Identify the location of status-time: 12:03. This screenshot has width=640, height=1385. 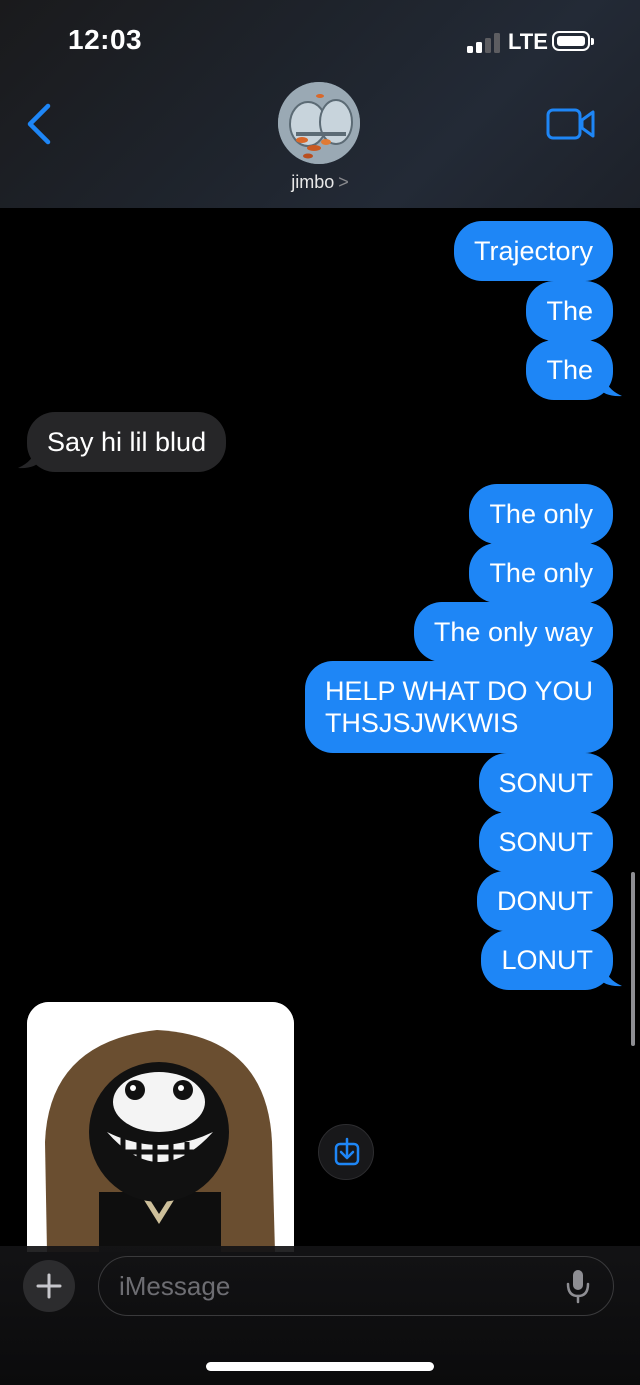
(105, 39).